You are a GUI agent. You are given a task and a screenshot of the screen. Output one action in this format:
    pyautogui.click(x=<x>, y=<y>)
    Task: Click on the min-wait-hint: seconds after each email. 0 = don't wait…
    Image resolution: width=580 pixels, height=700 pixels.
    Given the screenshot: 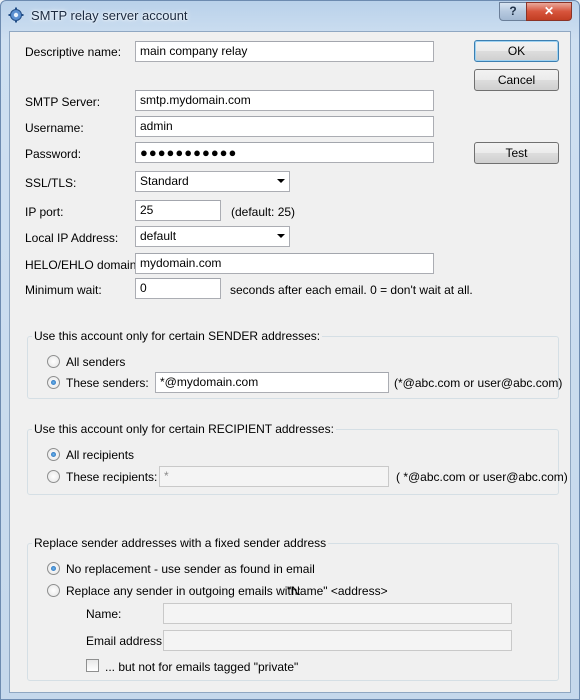 What is the action you would take?
    pyautogui.click(x=351, y=290)
    